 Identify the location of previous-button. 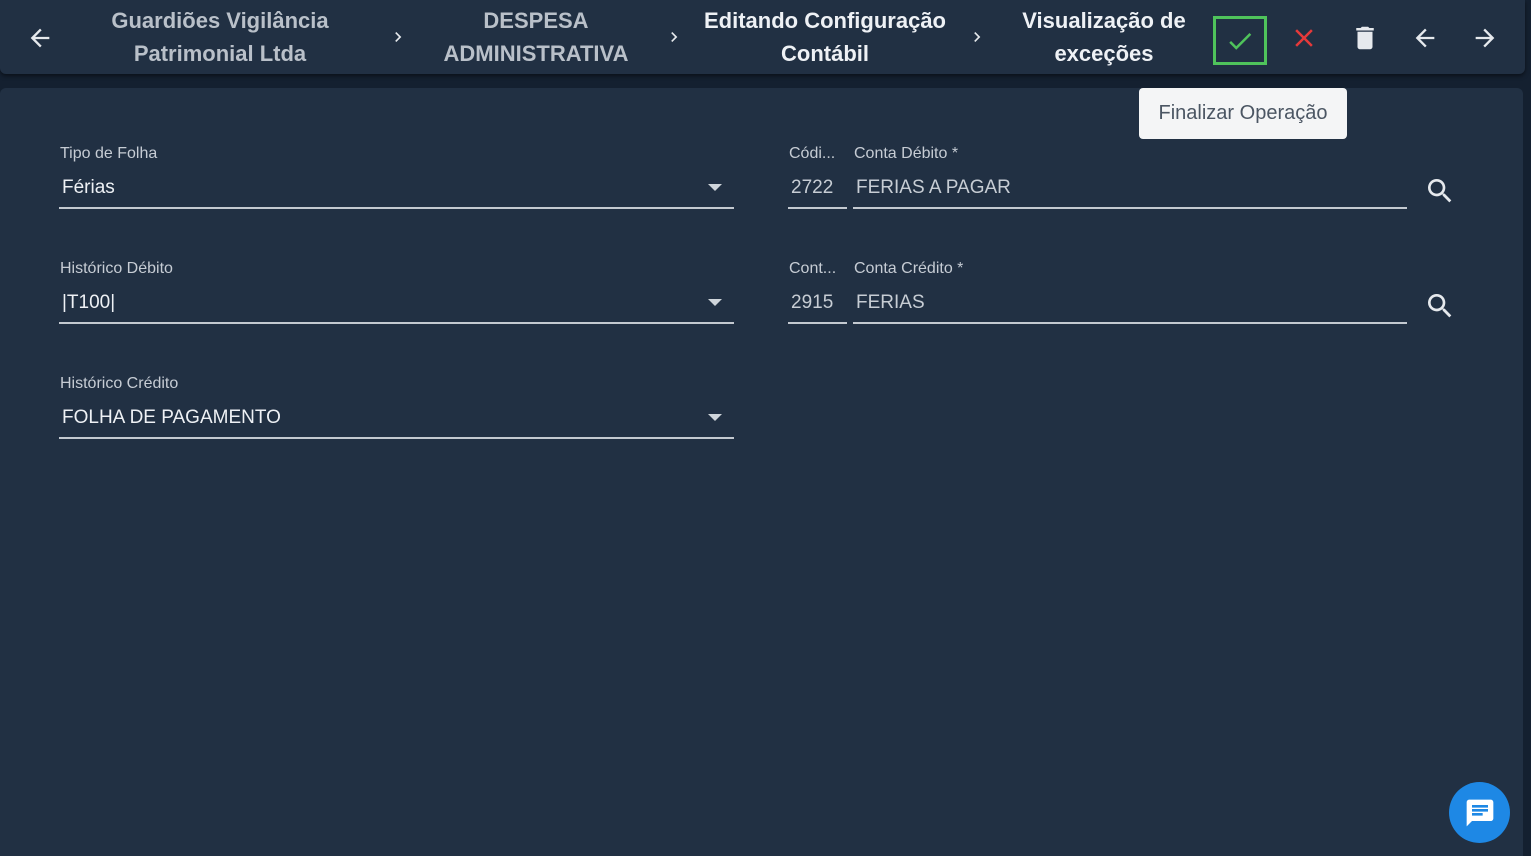
(1425, 38).